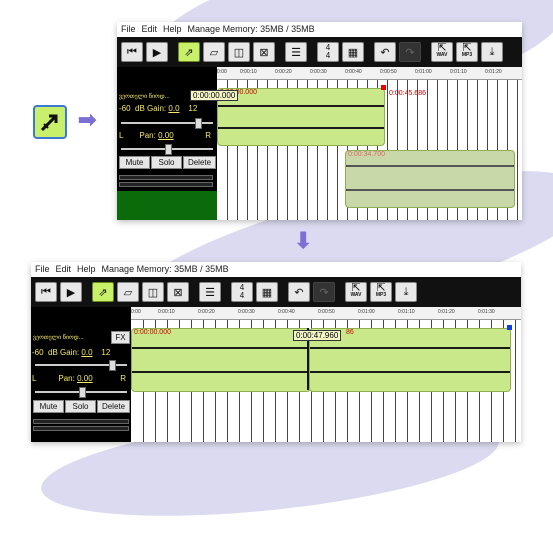  I want to click on mp3-label: MP3, so click(381, 295).